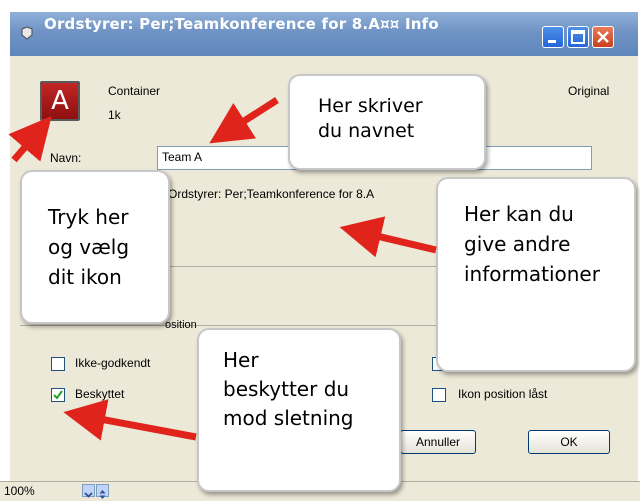  Describe the element at coordinates (388, 237) in the screenshot. I see `arrow-to-info-field` at that location.